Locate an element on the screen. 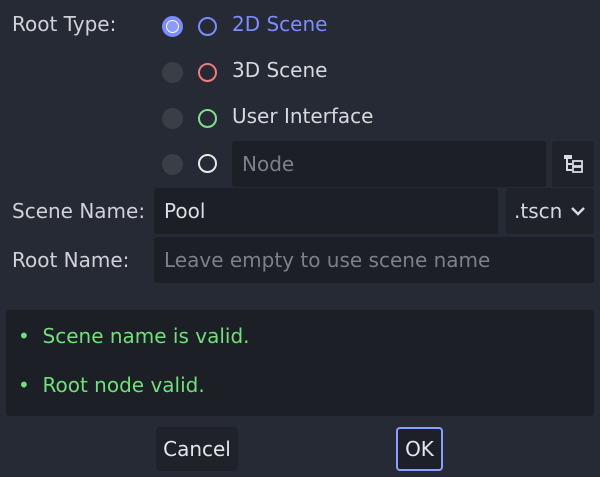  node-tree-icon is located at coordinates (573, 164).